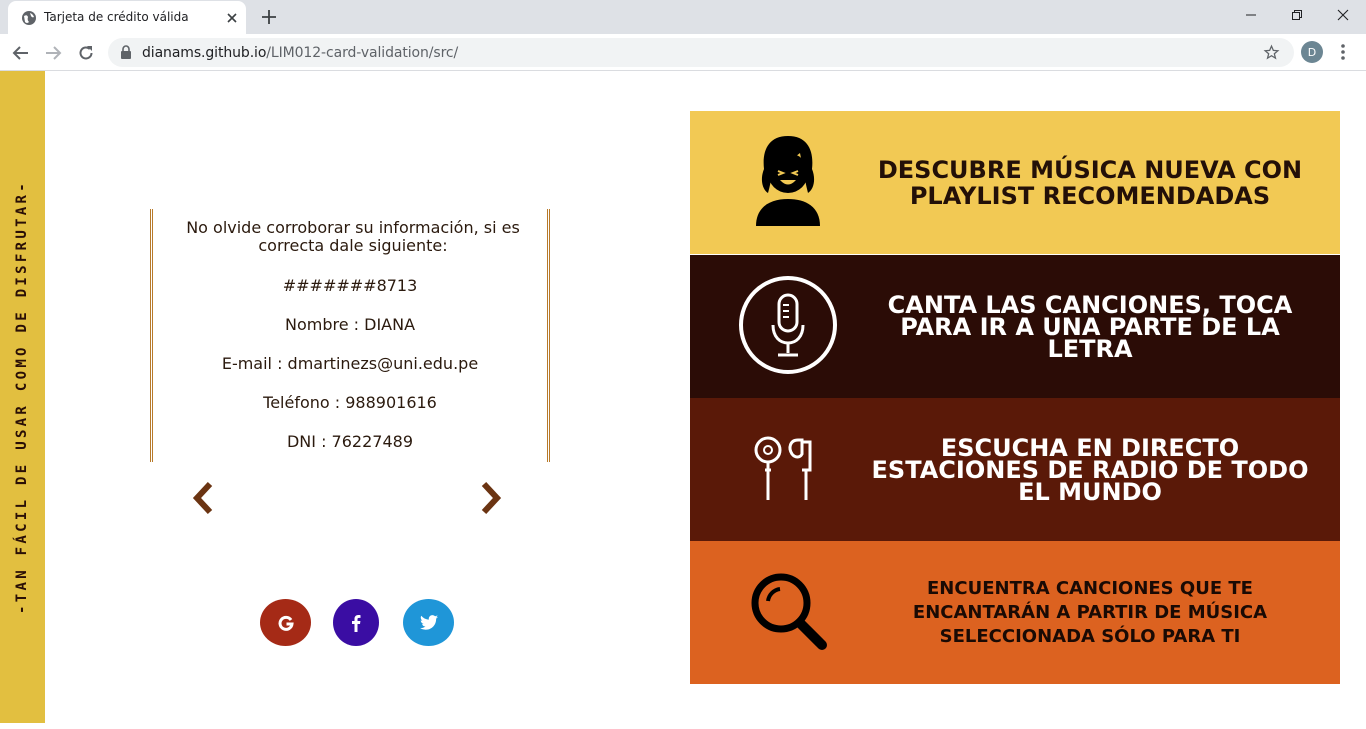 The height and width of the screenshot is (729, 1366). Describe the element at coordinates (1312, 52) in the screenshot. I see `profile-avatar: D` at that location.